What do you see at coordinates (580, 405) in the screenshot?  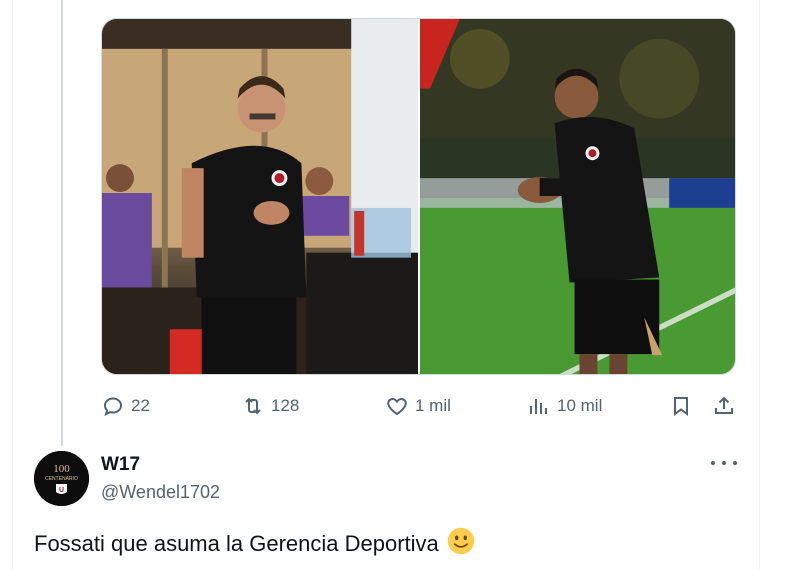 I see `views-count: 10 mil` at bounding box center [580, 405].